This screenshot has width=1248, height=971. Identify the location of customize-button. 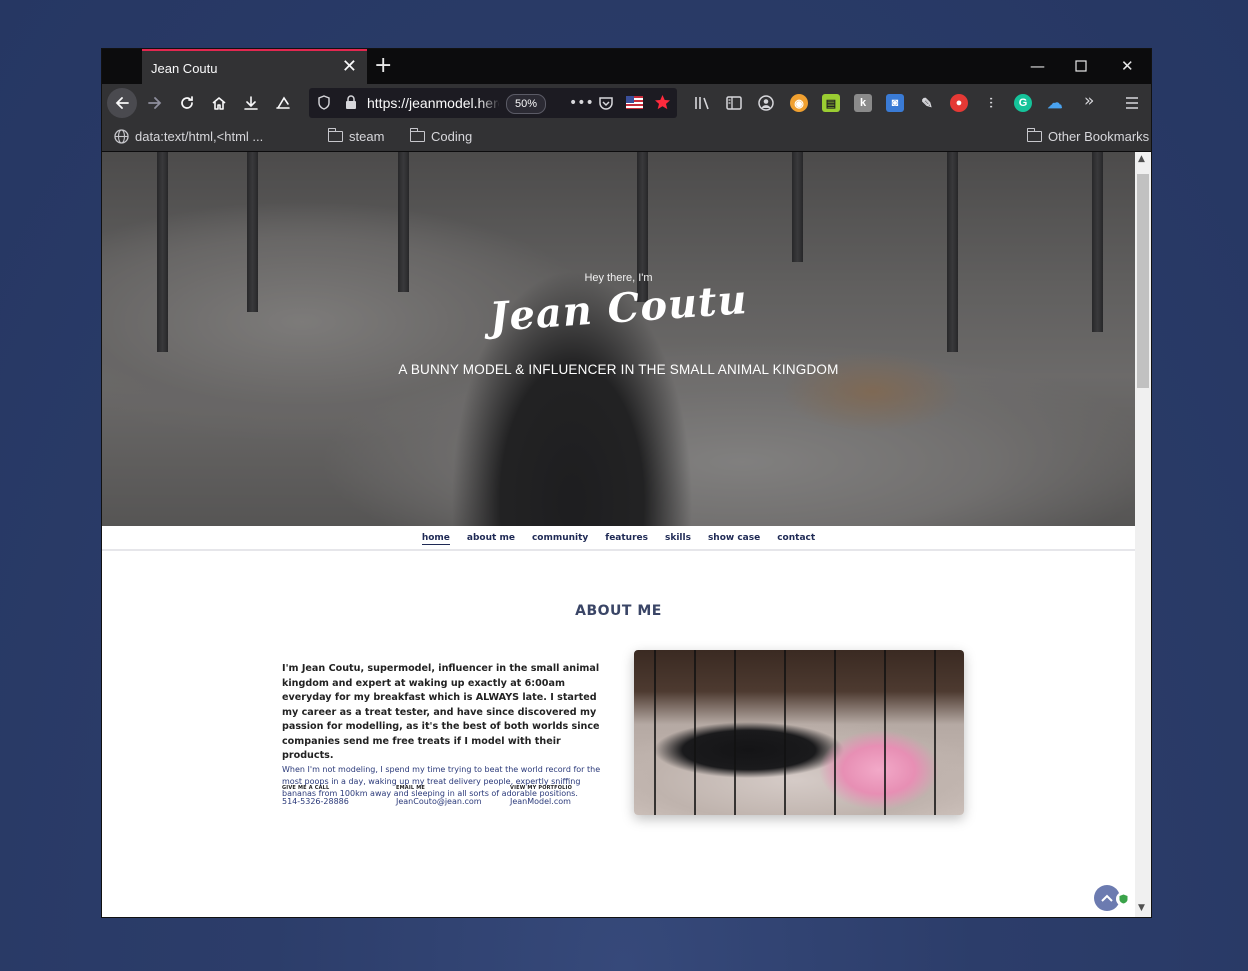
(283, 103).